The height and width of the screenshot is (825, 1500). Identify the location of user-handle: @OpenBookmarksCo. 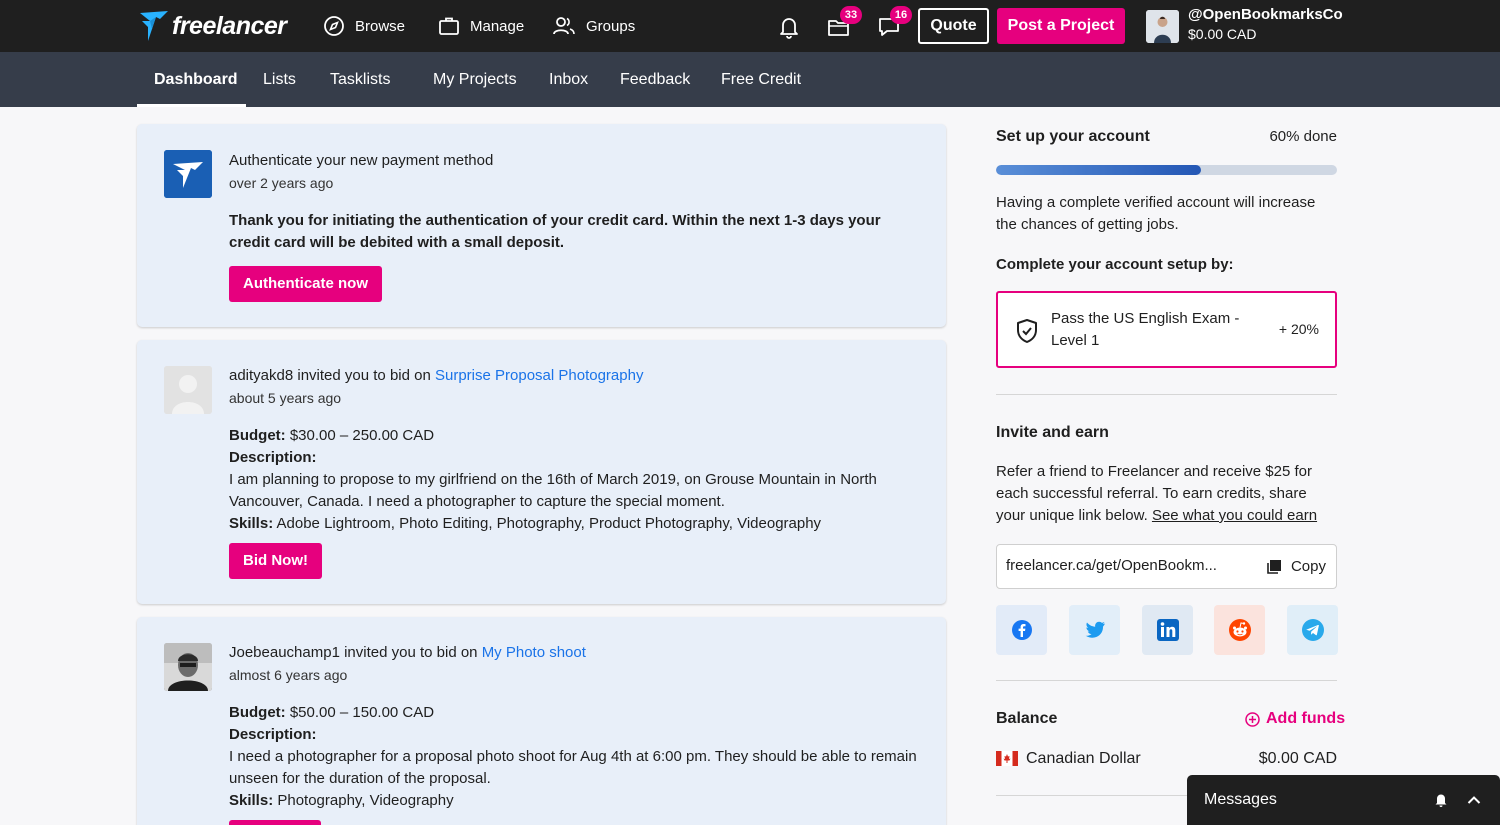
(1265, 14).